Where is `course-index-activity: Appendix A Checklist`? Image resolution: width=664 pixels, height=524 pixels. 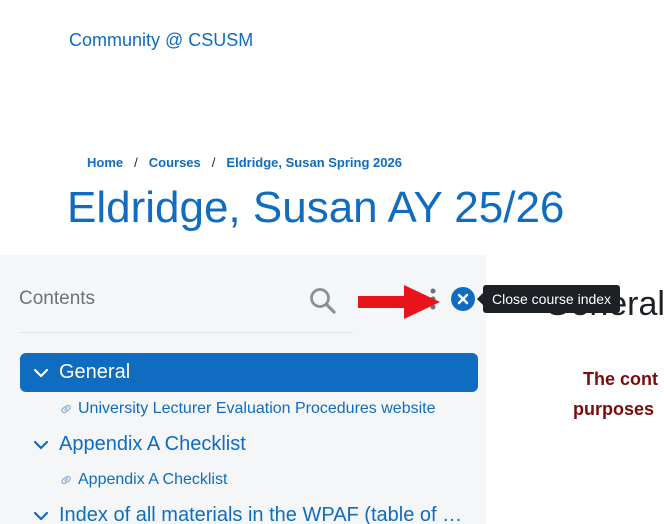 course-index-activity: Appendix A Checklist is located at coordinates (143, 480).